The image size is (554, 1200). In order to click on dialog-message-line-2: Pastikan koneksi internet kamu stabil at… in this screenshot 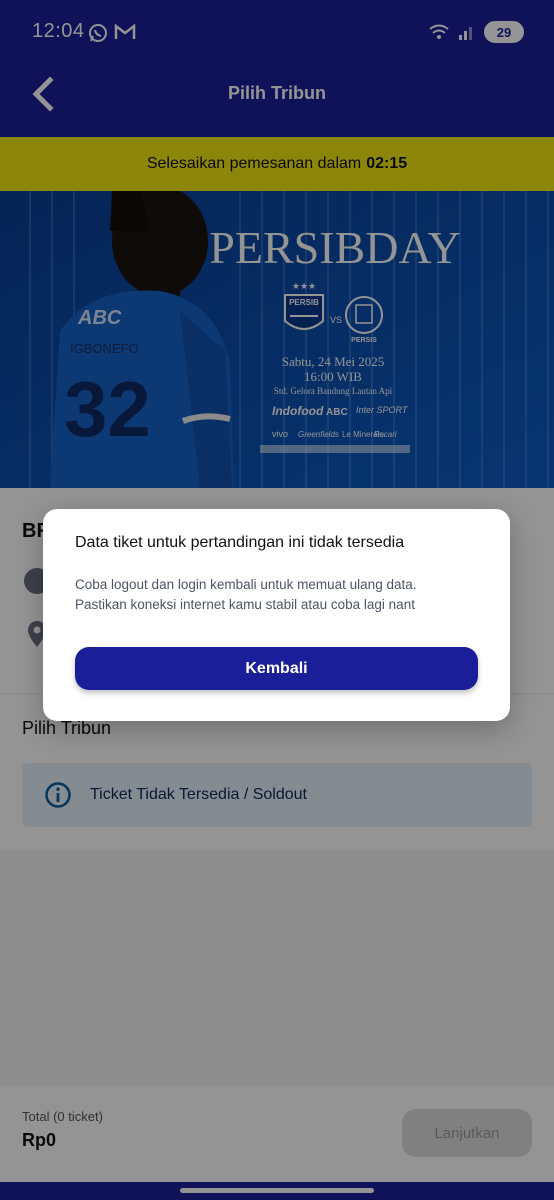, I will do `click(245, 604)`.